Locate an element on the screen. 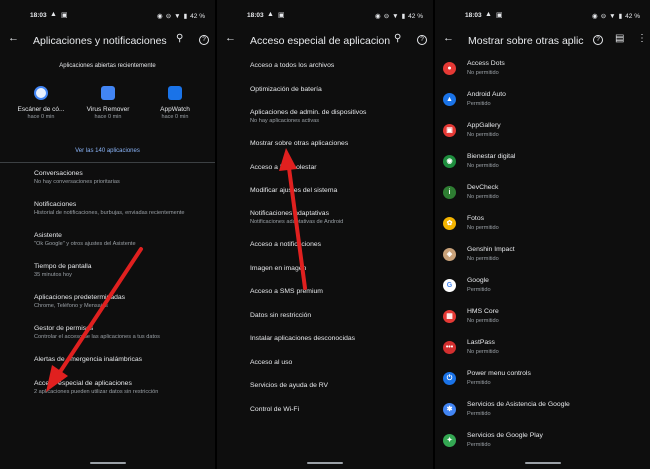 This screenshot has width=650, height=469. special-access-item: Servicios de ayuda de RV is located at coordinates (289, 385).